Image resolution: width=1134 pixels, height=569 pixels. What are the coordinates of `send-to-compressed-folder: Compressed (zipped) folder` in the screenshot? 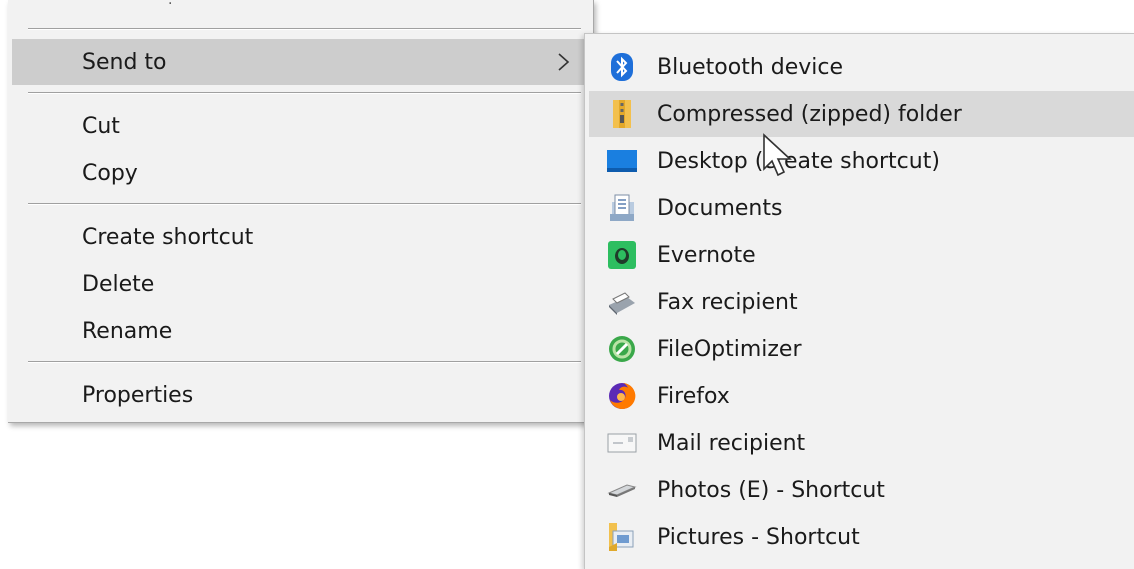 It's located at (861, 114).